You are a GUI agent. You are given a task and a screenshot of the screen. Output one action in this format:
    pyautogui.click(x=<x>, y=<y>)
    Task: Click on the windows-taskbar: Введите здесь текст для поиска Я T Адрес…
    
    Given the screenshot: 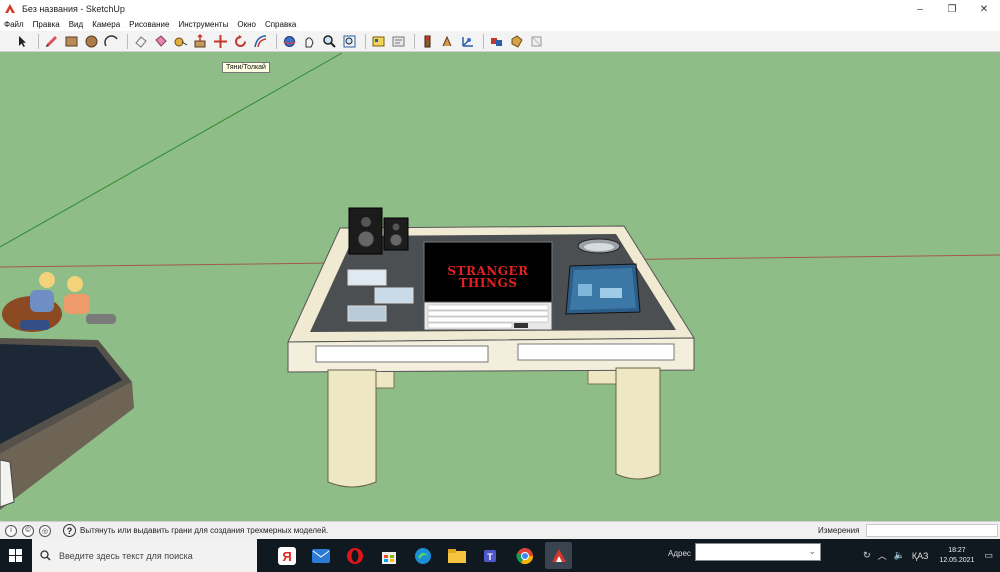 What is the action you would take?
    pyautogui.click(x=500, y=555)
    